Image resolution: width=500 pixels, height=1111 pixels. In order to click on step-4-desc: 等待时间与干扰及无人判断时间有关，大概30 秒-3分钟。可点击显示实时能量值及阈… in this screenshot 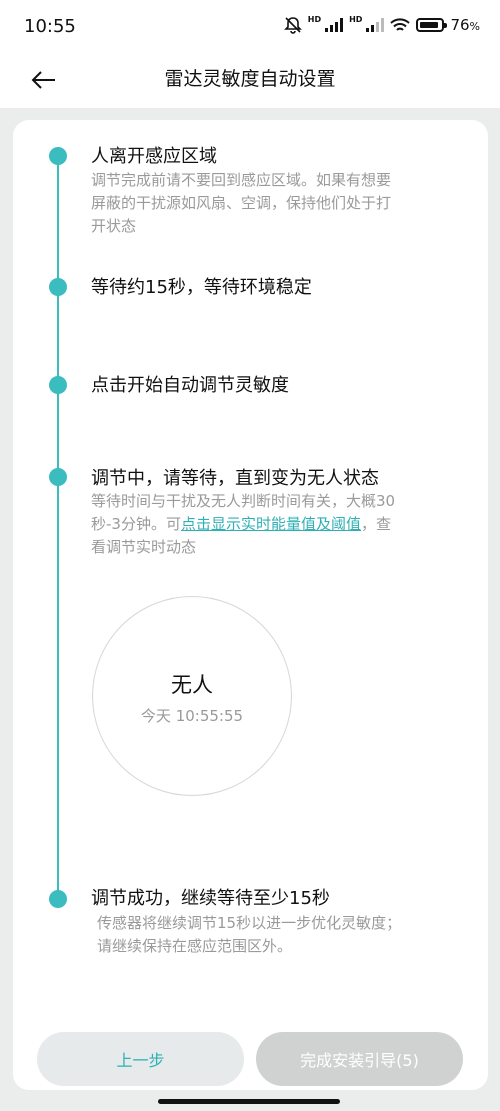, I will do `click(271, 524)`.